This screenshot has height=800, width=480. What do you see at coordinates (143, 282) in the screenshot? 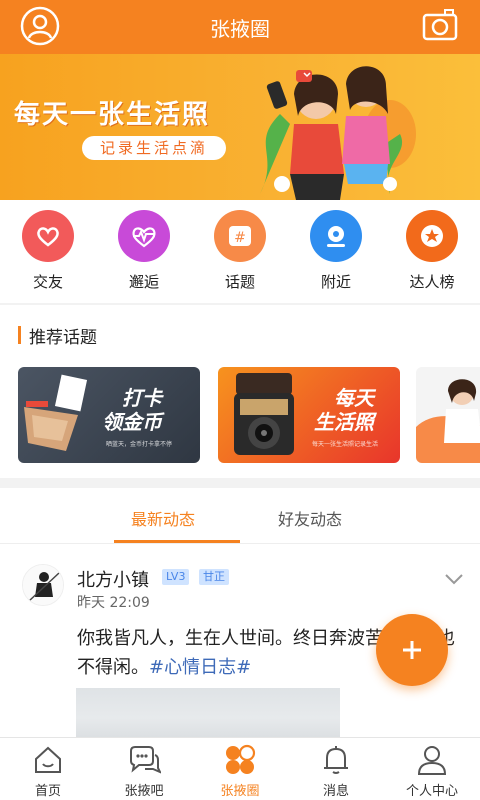
I see `category-label: 邂逅` at bounding box center [143, 282].